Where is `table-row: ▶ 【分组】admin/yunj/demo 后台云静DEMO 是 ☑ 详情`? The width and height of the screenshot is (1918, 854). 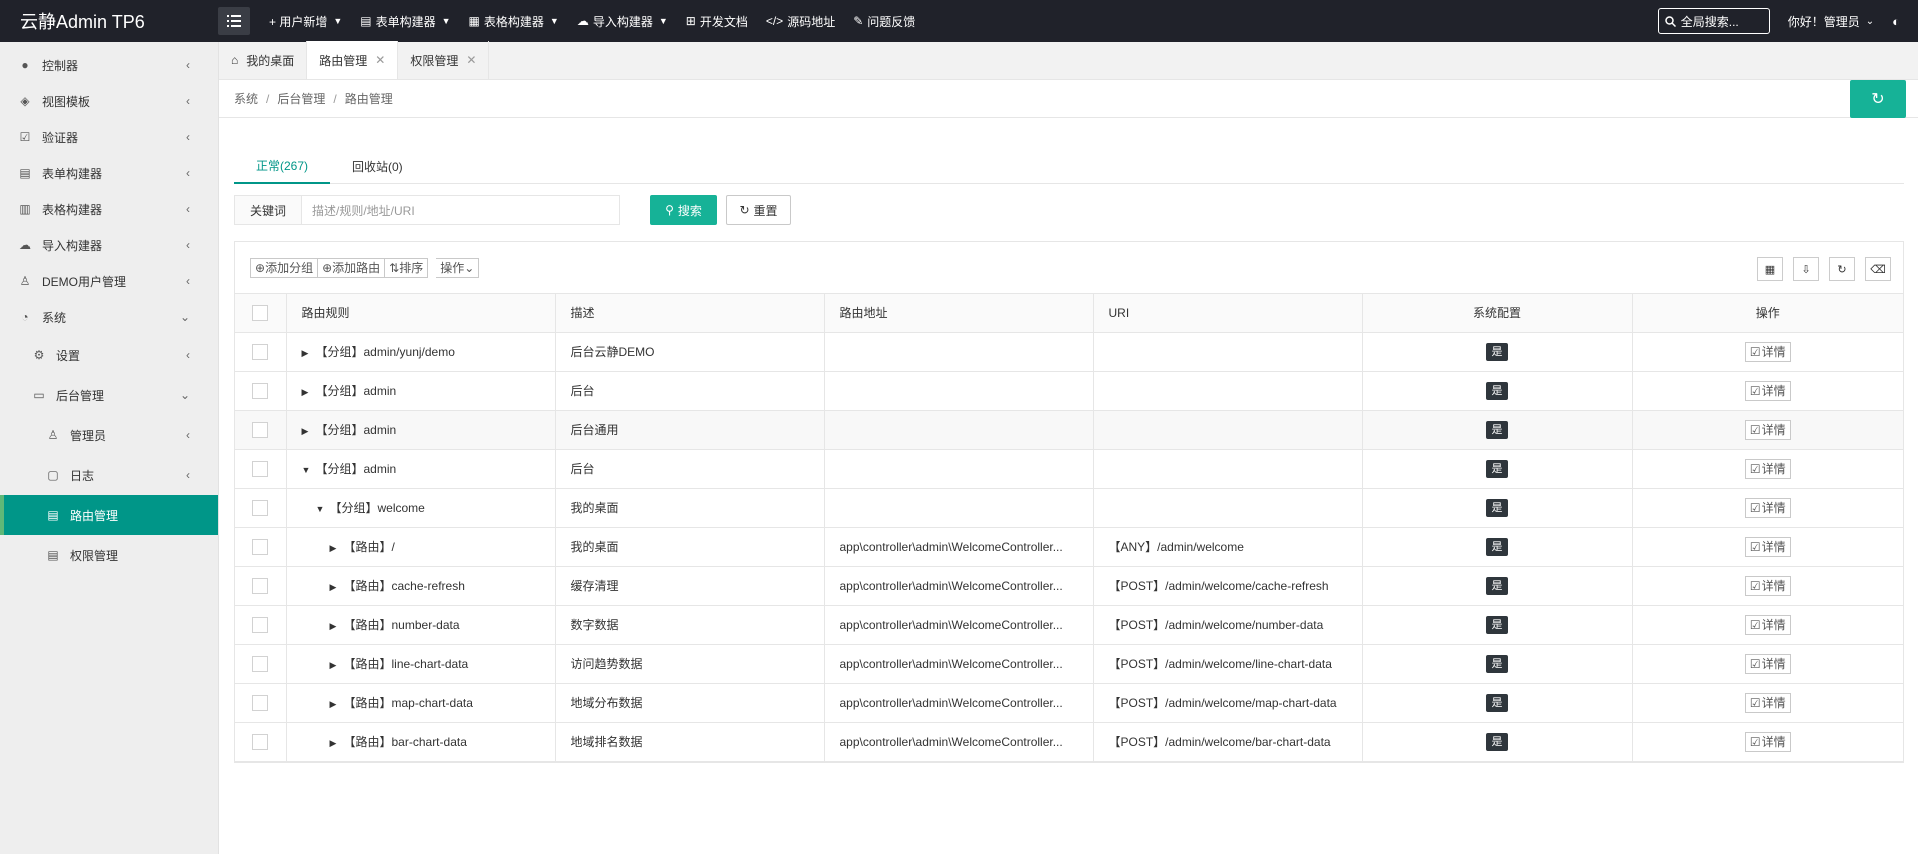 table-row: ▶ 【分组】admin/yunj/demo 后台云静DEMO 是 ☑ 详情 is located at coordinates (1069, 352).